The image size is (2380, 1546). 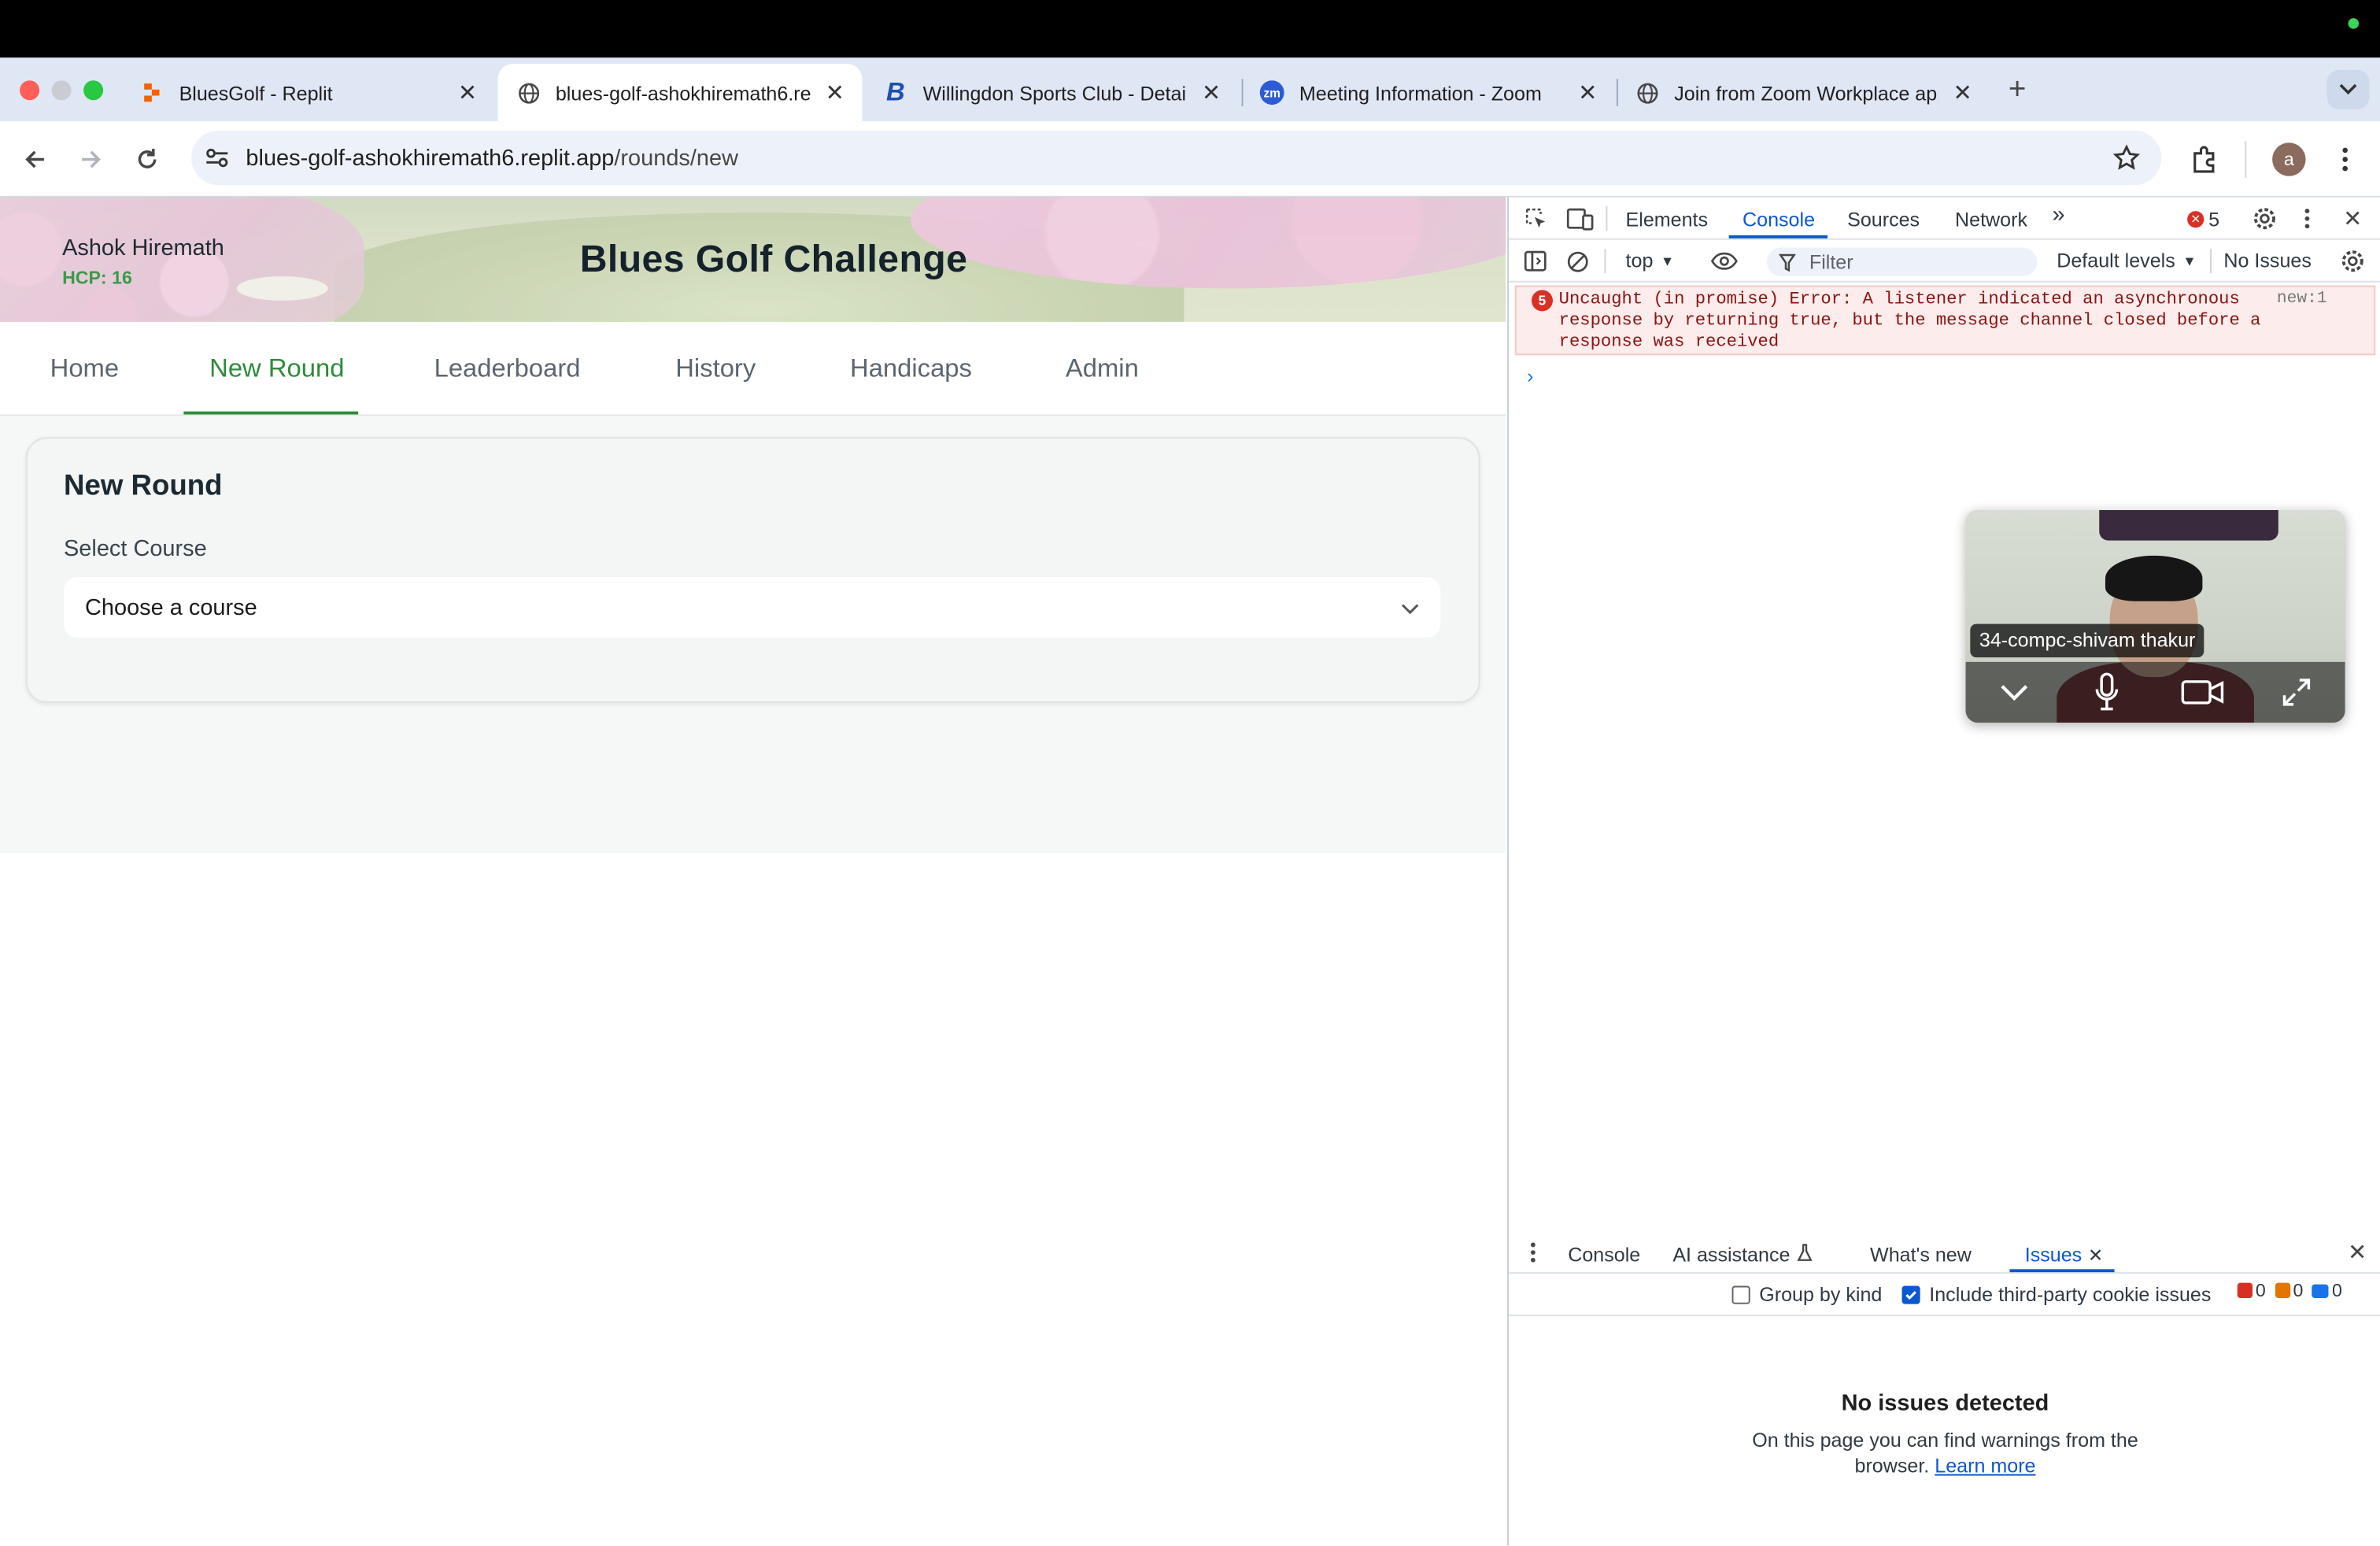 What do you see at coordinates (2345, 159) in the screenshot?
I see `browser-menu-kebab-icon` at bounding box center [2345, 159].